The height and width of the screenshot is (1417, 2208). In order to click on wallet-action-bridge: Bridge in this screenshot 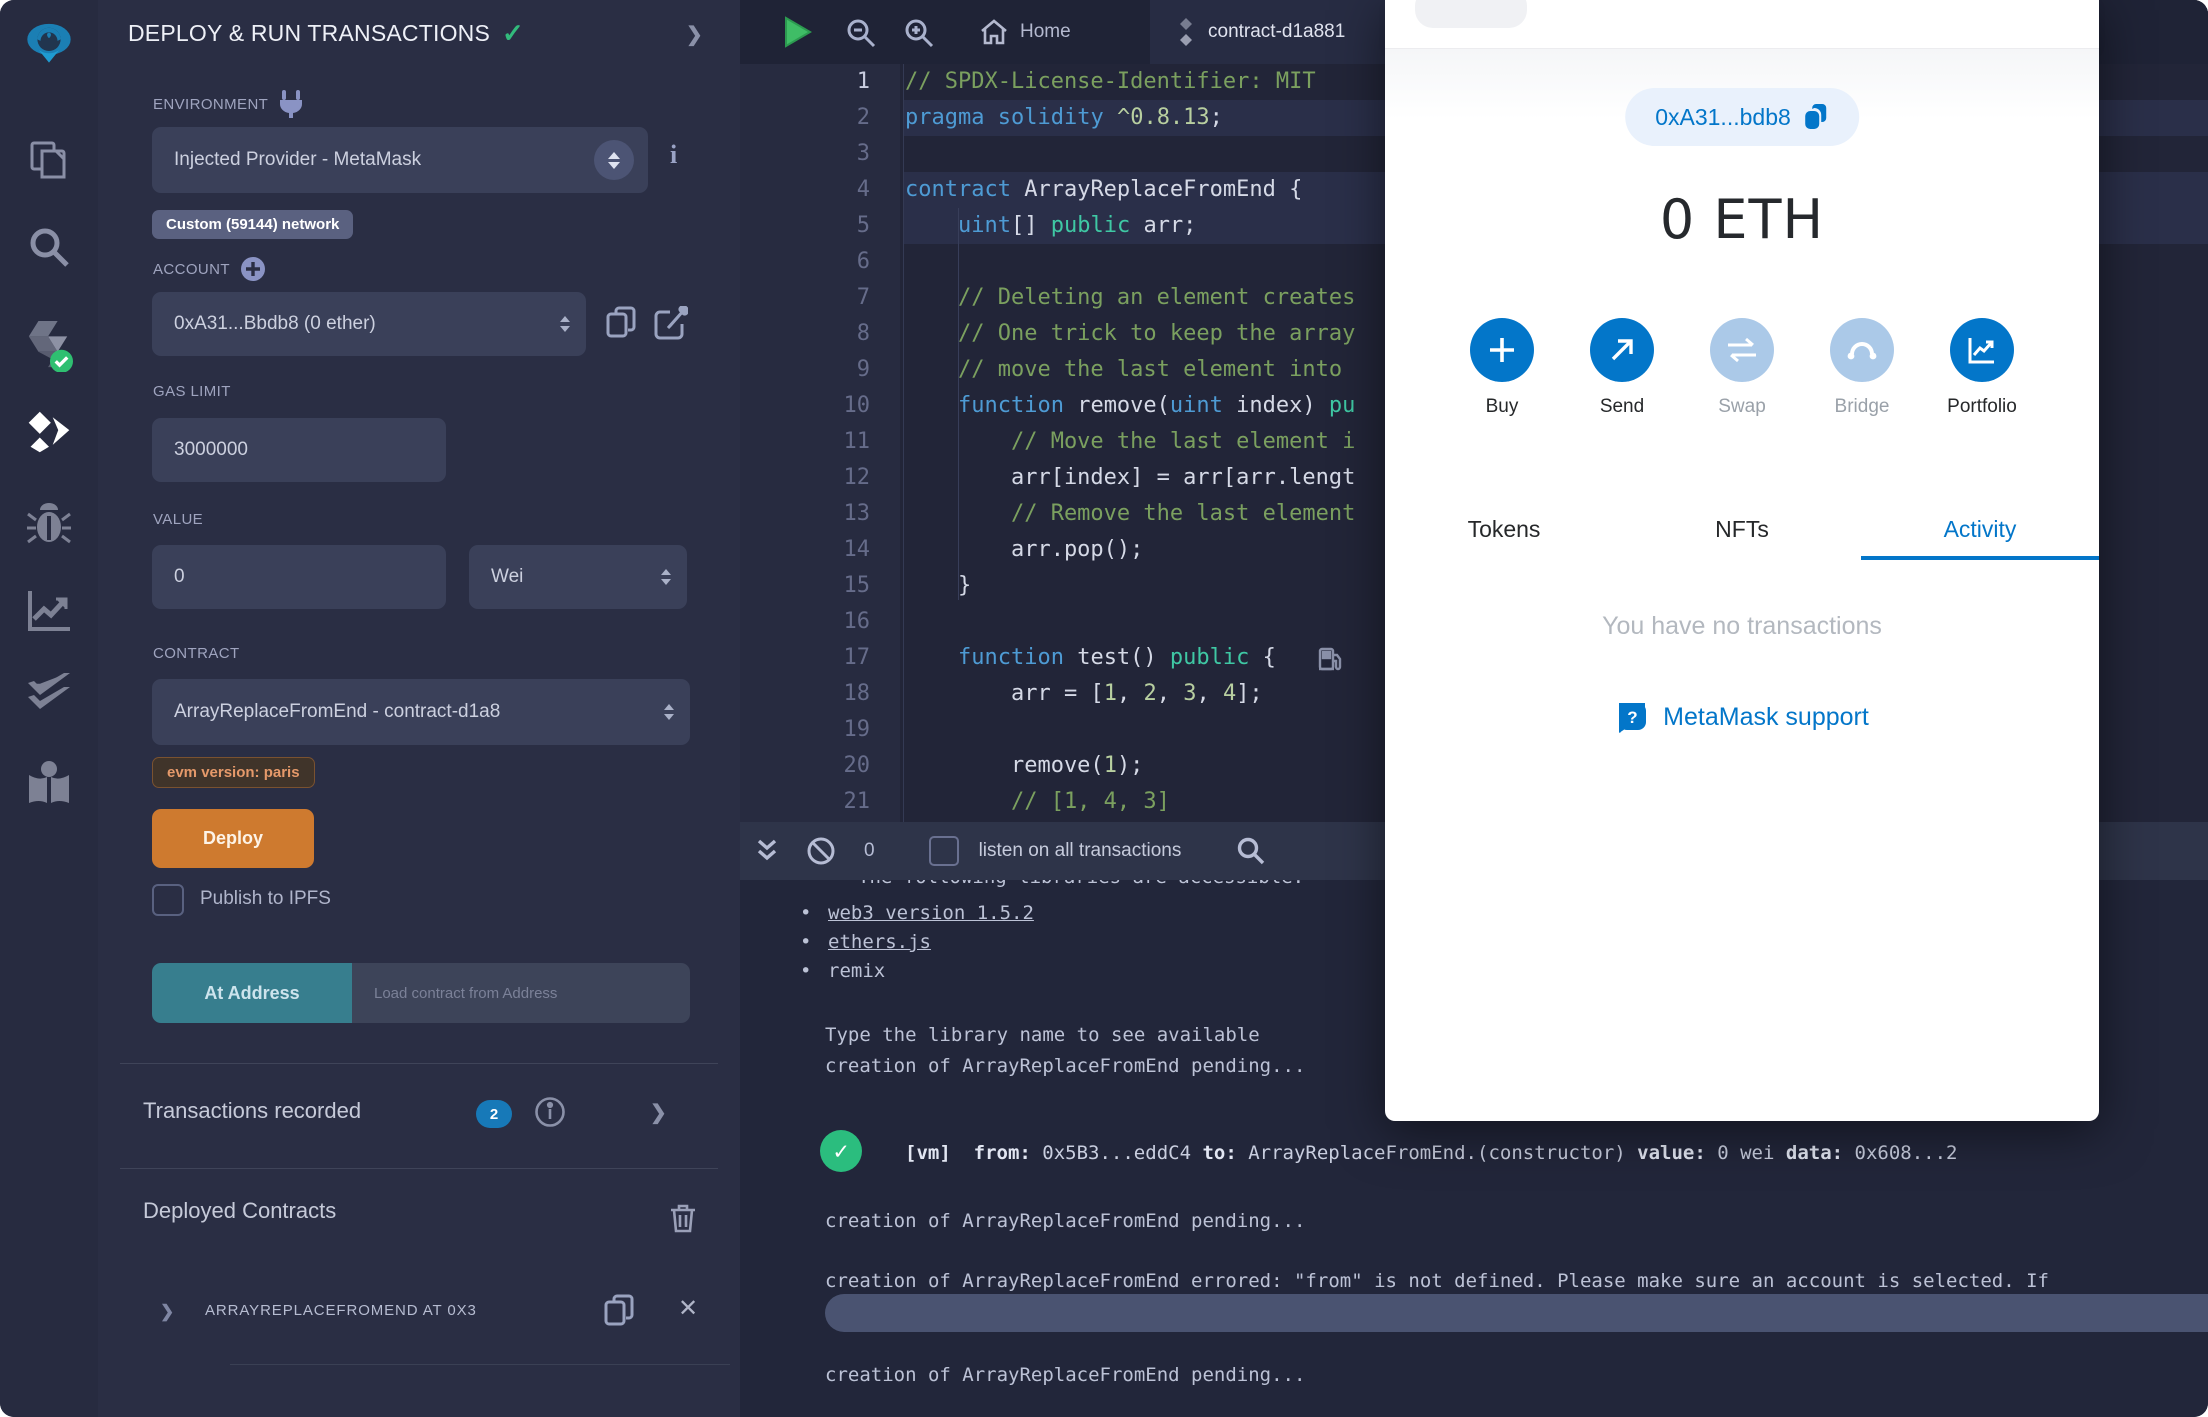, I will do `click(1862, 368)`.